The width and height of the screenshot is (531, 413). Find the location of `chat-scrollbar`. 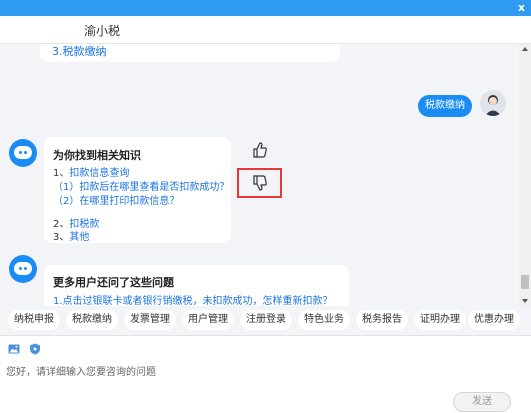

chat-scrollbar is located at coordinates (525, 175).